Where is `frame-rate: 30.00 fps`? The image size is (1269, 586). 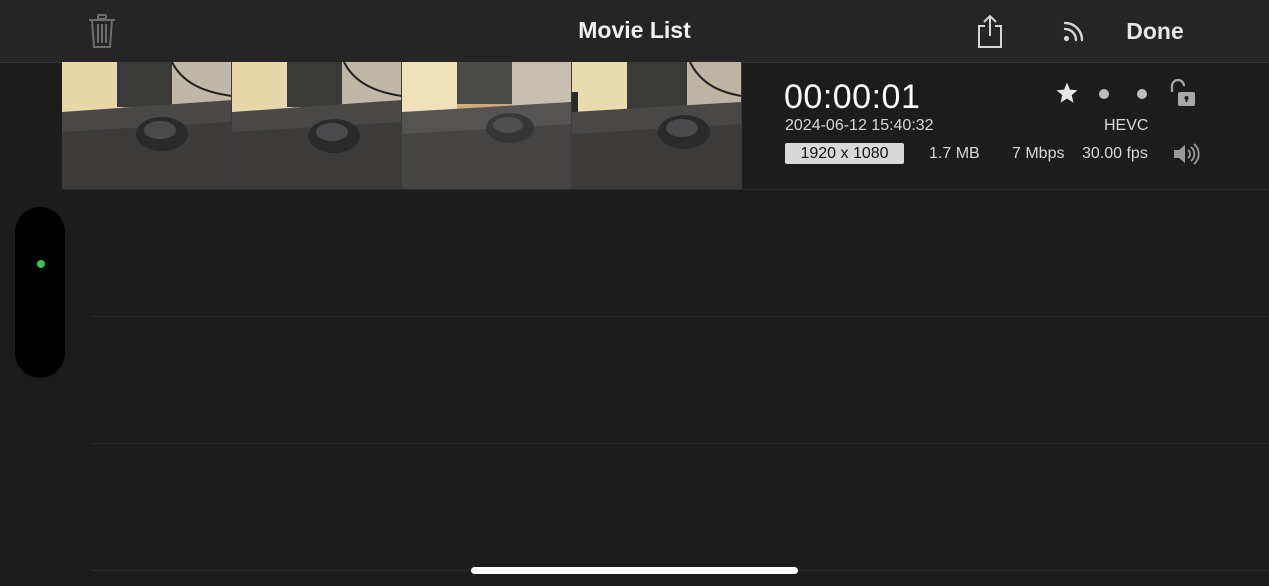
frame-rate: 30.00 fps is located at coordinates (1115, 153).